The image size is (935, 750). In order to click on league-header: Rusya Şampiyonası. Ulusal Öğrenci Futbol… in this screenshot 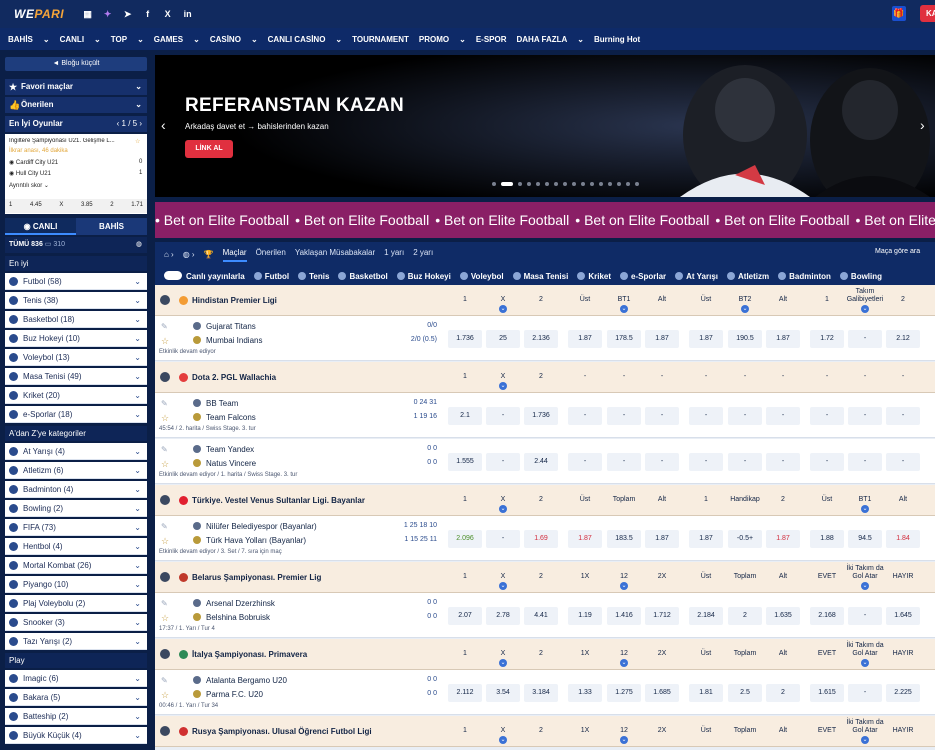, I will do `click(545, 731)`.